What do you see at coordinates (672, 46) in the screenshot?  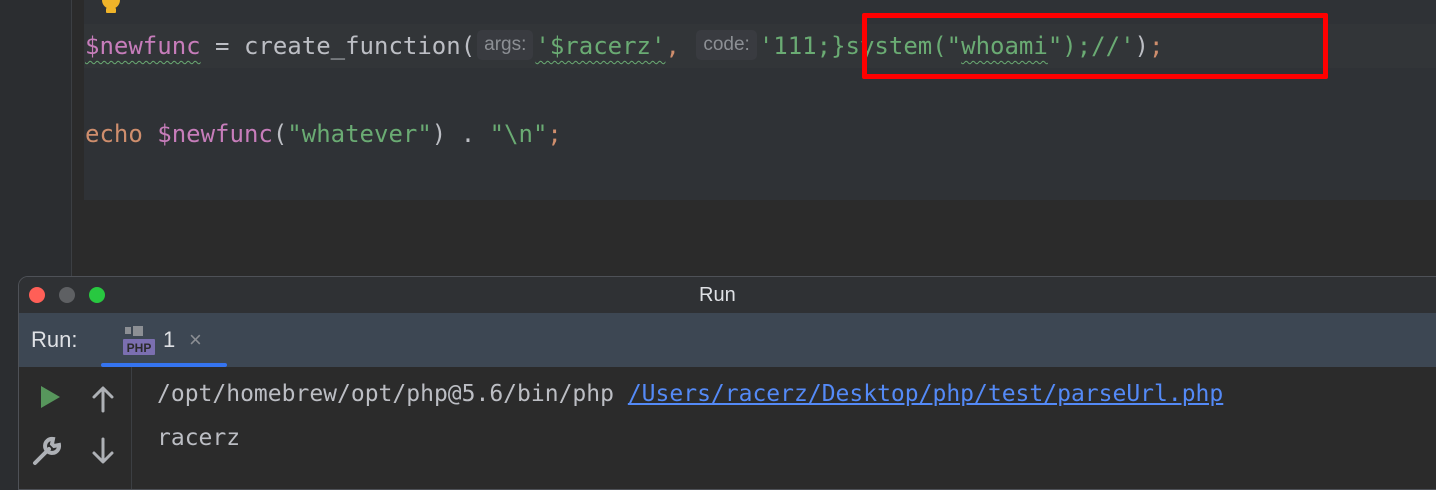 I see `comma: ,` at bounding box center [672, 46].